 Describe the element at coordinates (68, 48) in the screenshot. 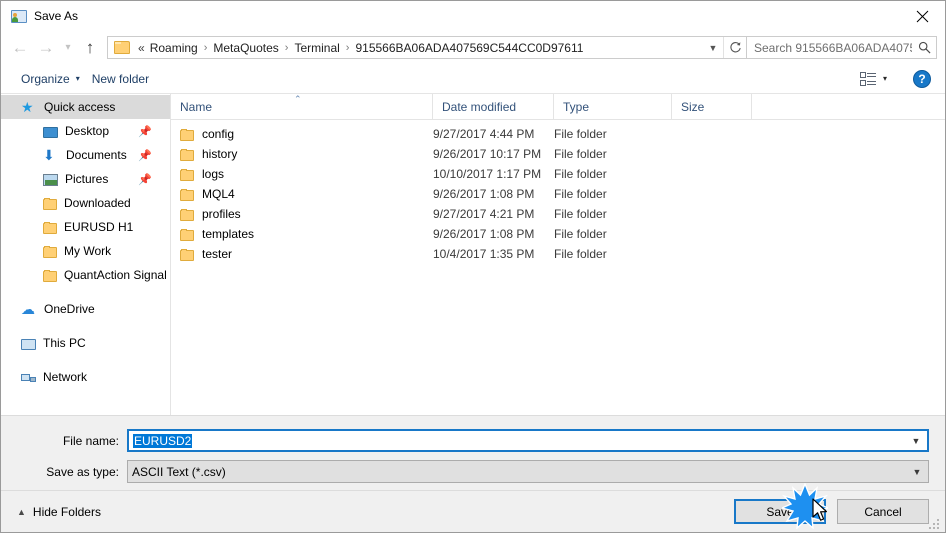

I see `recent-locations-chevron-icon: ▾` at that location.